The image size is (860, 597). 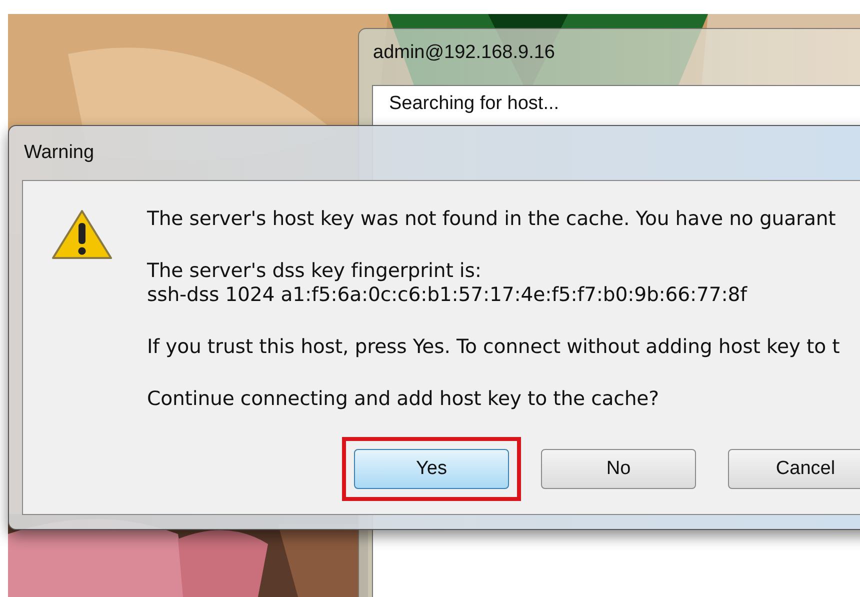 I want to click on dialog-button: Cancel, so click(x=794, y=469).